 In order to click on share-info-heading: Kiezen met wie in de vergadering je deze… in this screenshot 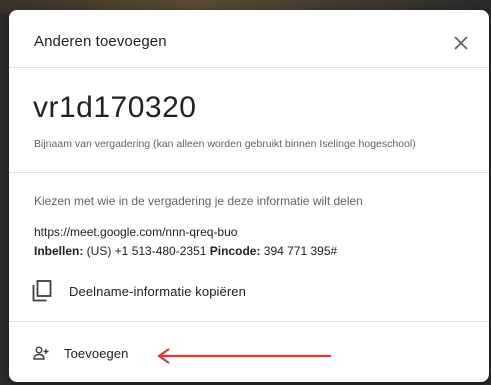, I will do `click(198, 201)`.